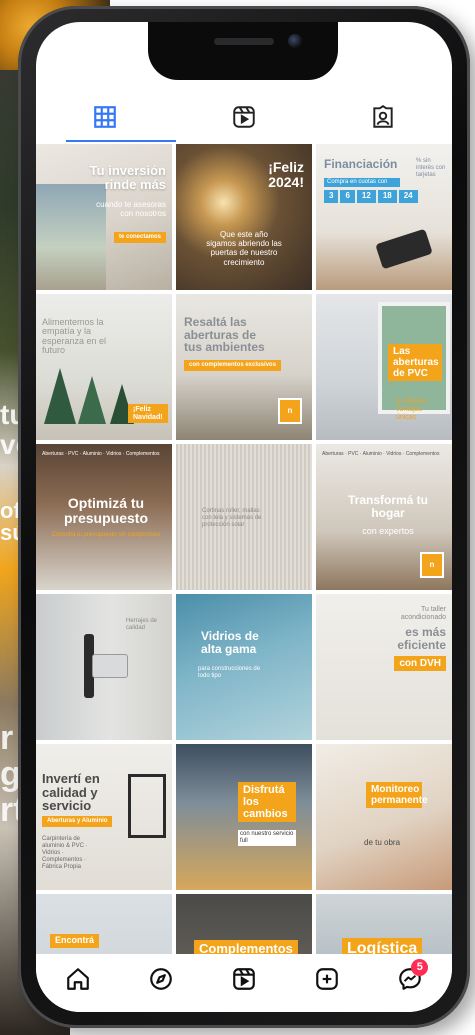 The width and height of the screenshot is (475, 1035). I want to click on post-subtitle: con expertos, so click(388, 531).